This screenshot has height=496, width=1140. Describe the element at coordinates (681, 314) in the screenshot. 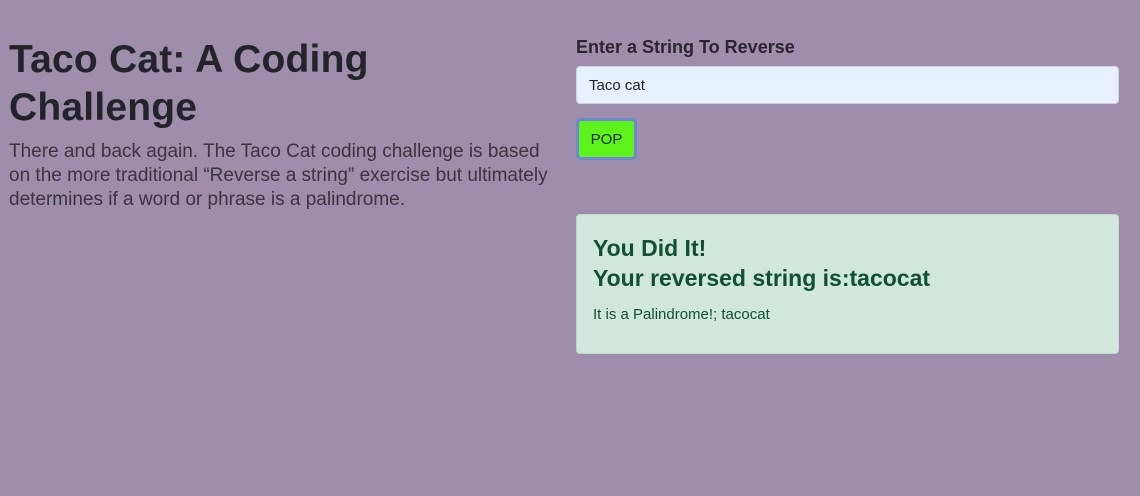

I see `result-message: It is a Palindrome!; tacocat` at that location.